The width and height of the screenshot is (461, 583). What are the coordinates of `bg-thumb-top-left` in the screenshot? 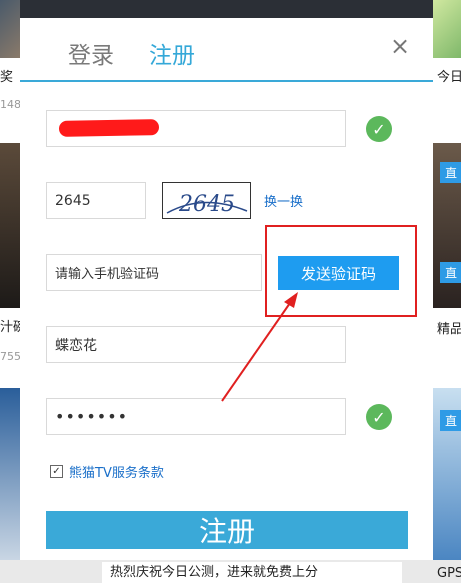 It's located at (10, 29).